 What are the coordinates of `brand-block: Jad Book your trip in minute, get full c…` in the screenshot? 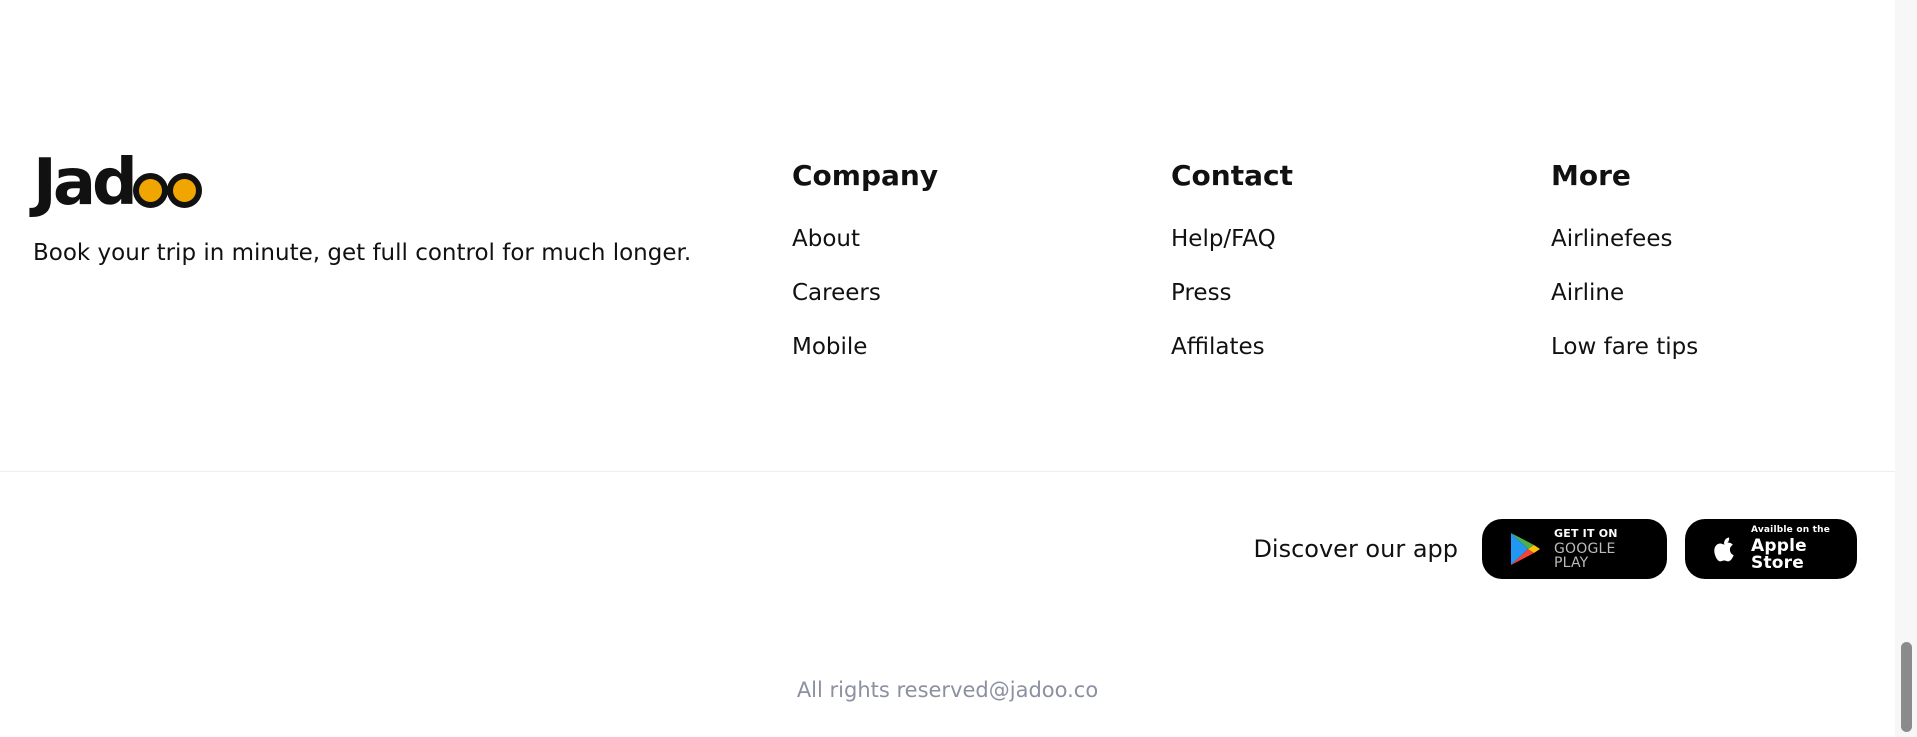 It's located at (362, 208).